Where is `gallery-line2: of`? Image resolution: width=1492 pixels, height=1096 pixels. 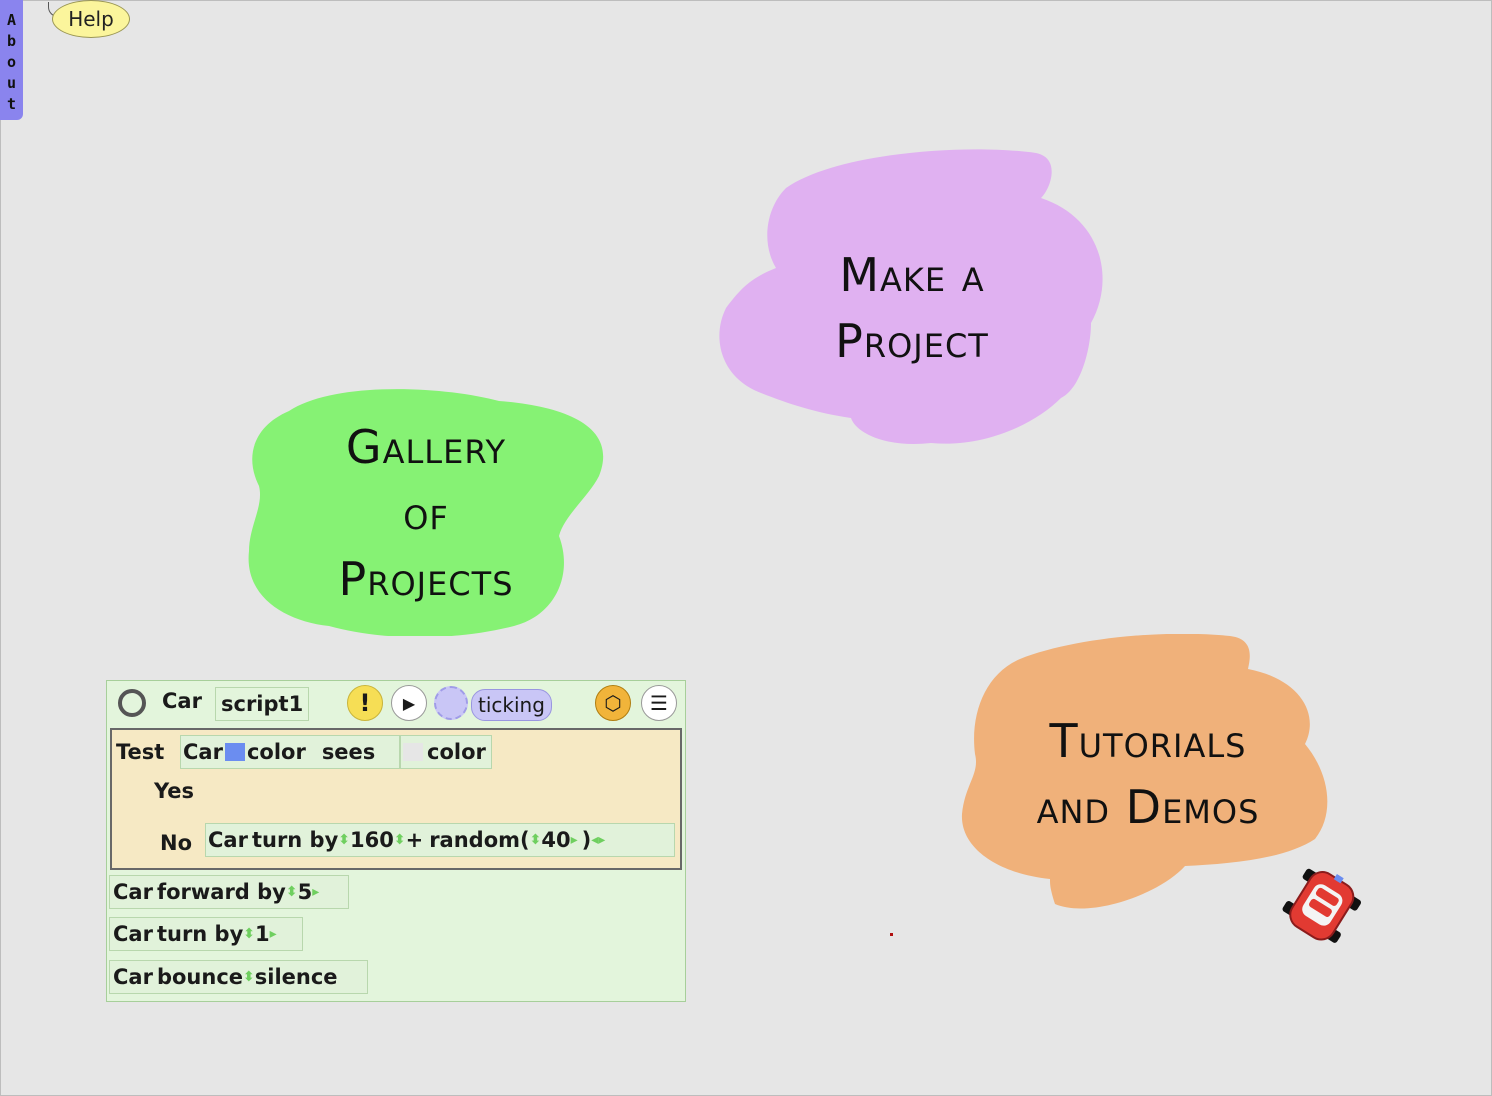
gallery-line2: of is located at coordinates (426, 513).